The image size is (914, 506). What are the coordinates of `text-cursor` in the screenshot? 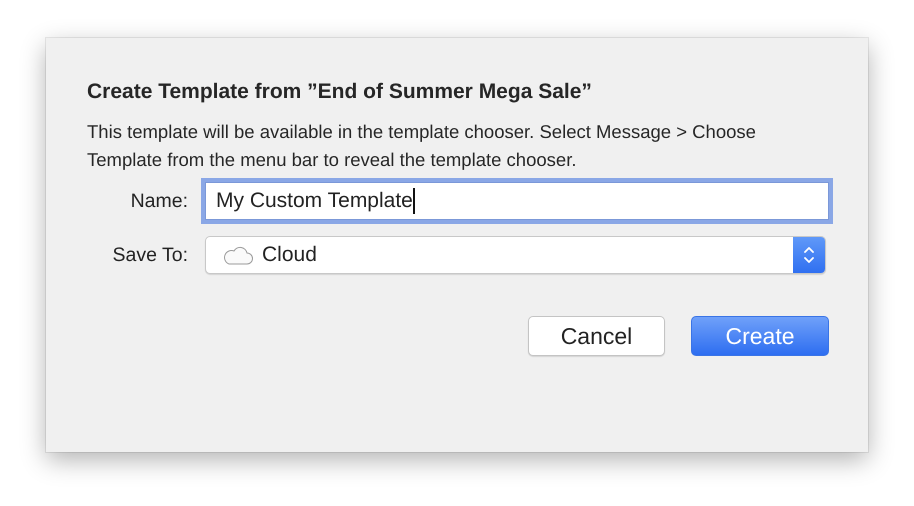 It's located at (413, 201).